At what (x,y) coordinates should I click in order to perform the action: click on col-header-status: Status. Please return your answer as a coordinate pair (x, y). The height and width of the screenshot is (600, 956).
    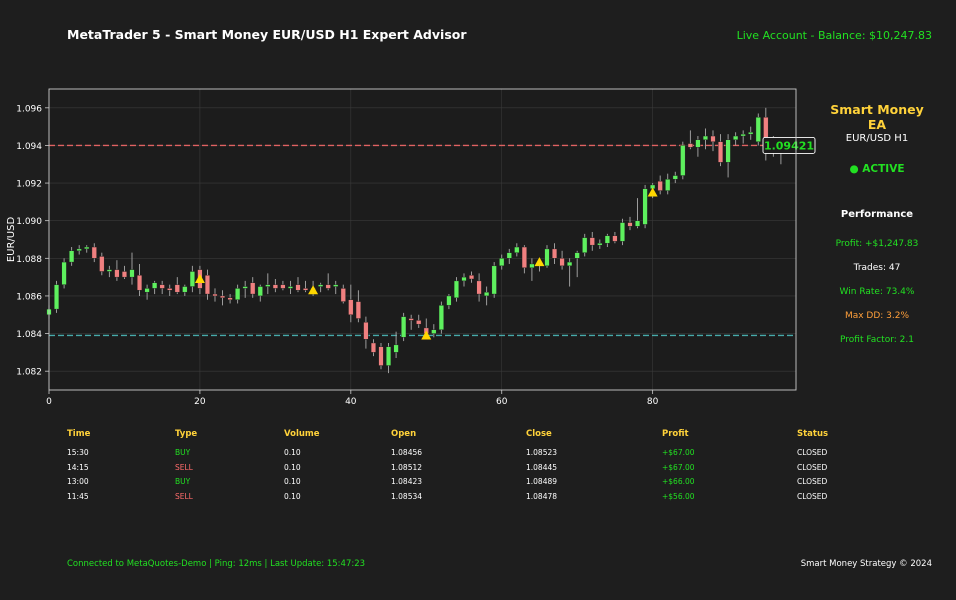
    Looking at the image, I should click on (813, 434).